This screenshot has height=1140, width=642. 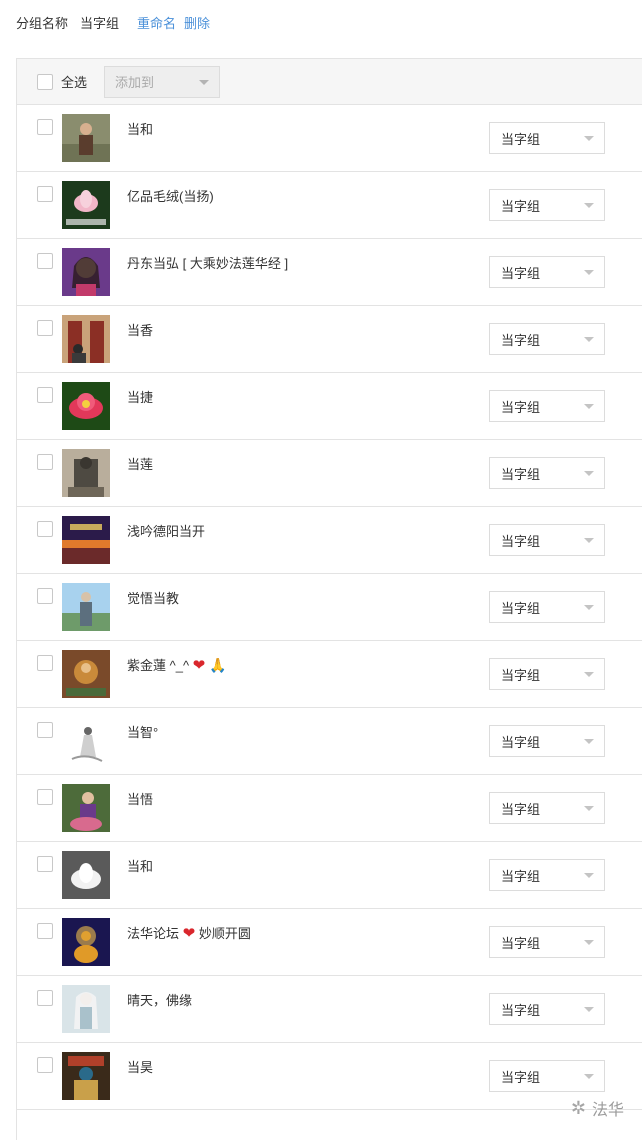 I want to click on member-row: 晴天，佛缘 当字组, so click(x=329, y=1009).